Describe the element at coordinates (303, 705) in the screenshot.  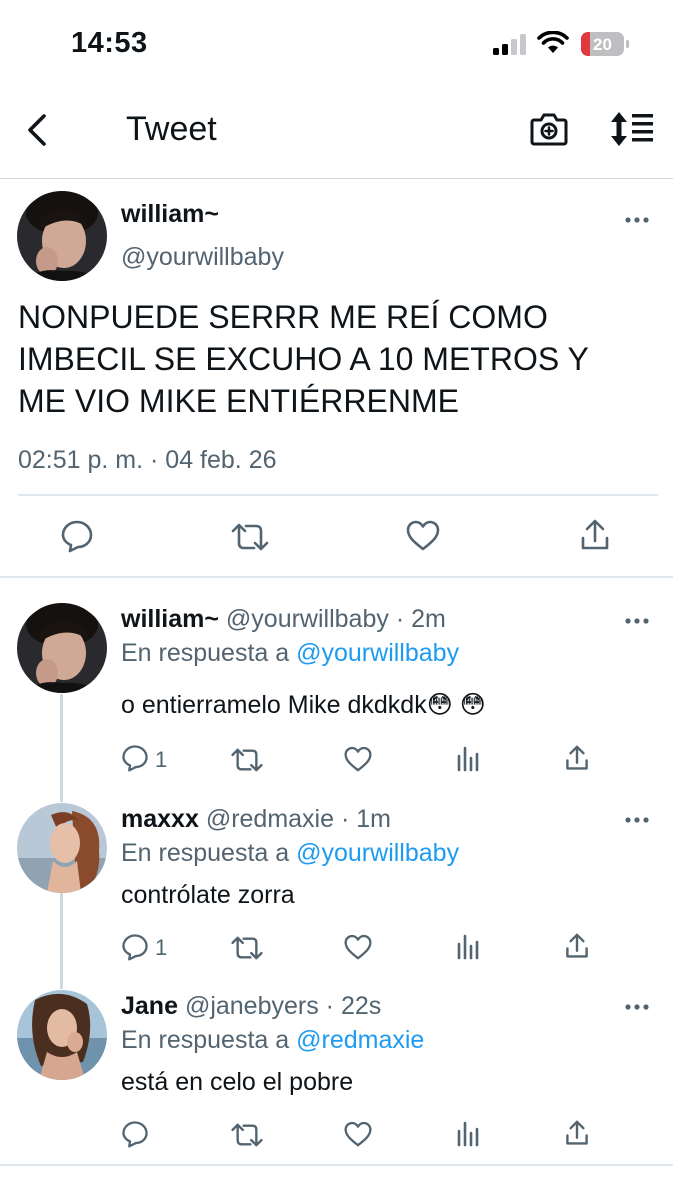
I see `reply-text: o entierramelo Mike dkdkdk😳 😳` at that location.